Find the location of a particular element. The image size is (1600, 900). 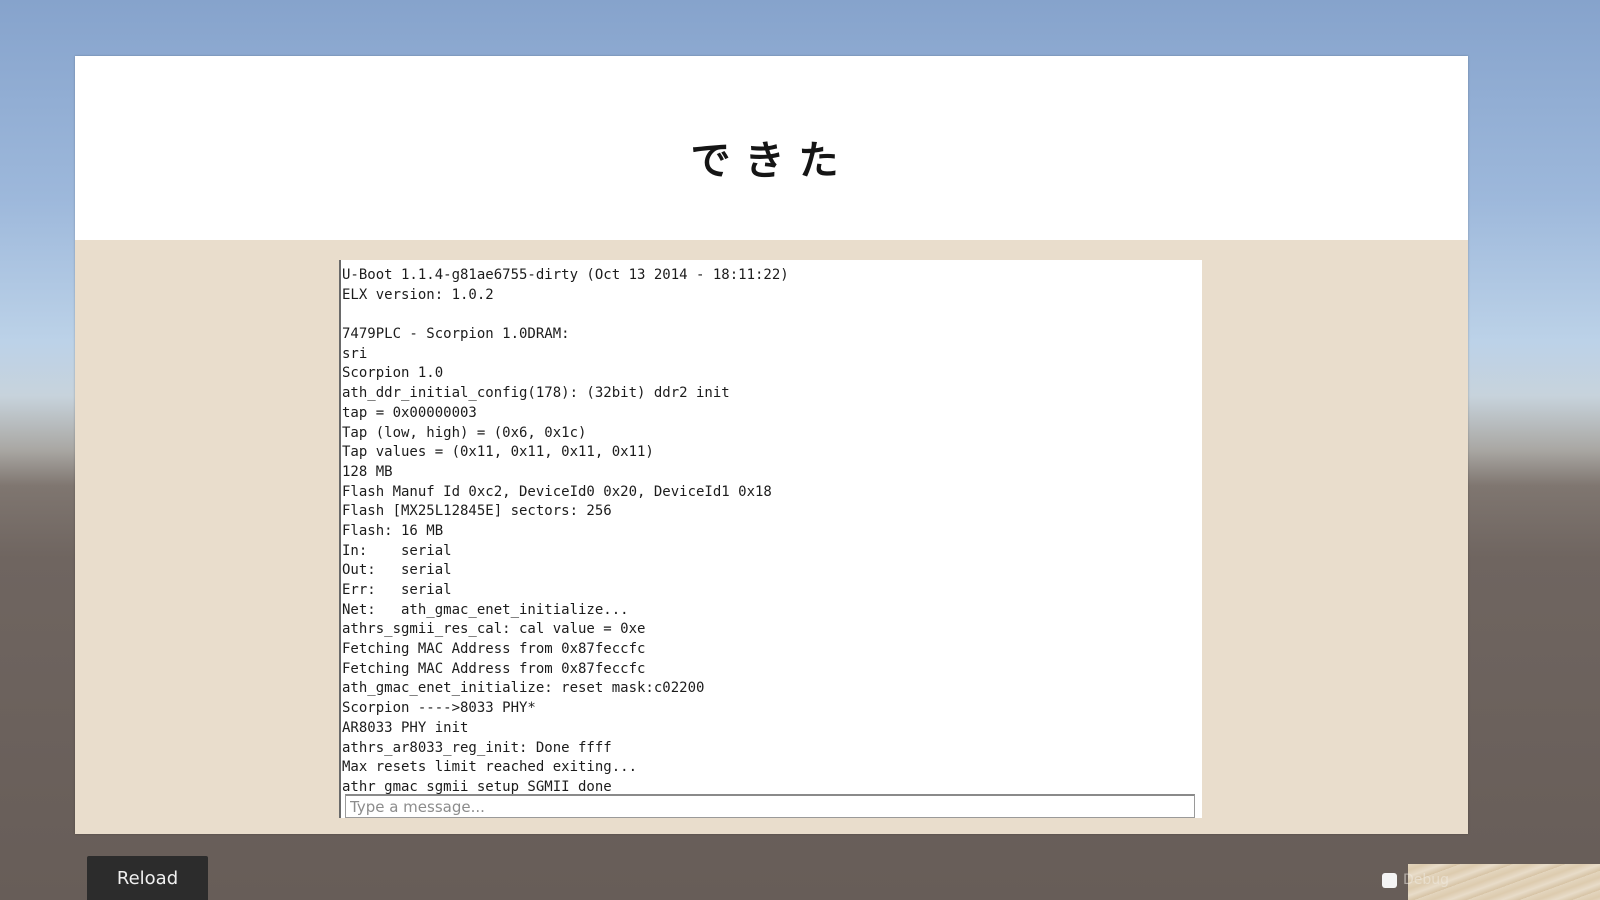

console-line: Scorpion 1.0 is located at coordinates (393, 373).